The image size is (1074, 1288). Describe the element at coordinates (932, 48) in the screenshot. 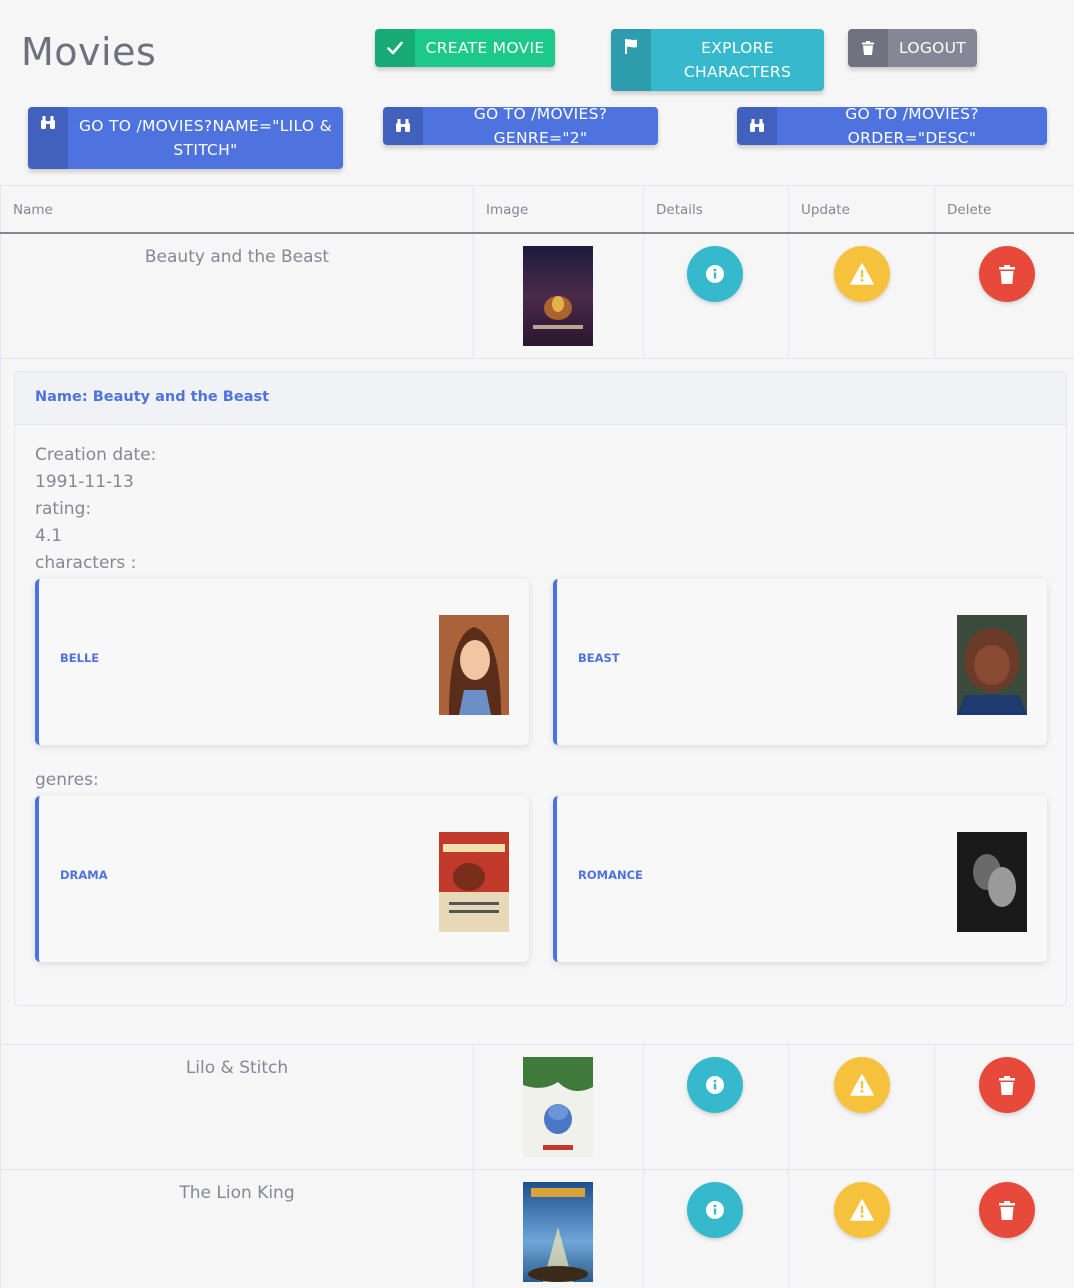

I see `logout-label: LOGOUT` at that location.